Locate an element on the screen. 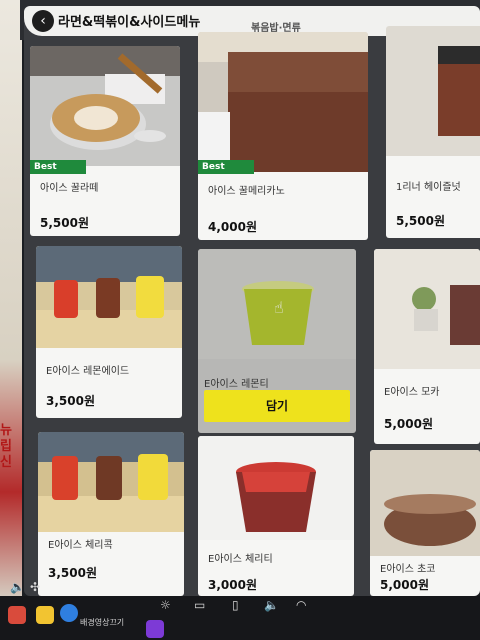 This screenshot has width=480, height=640. product-name: E아이스 레몬에이드 is located at coordinates (88, 371).